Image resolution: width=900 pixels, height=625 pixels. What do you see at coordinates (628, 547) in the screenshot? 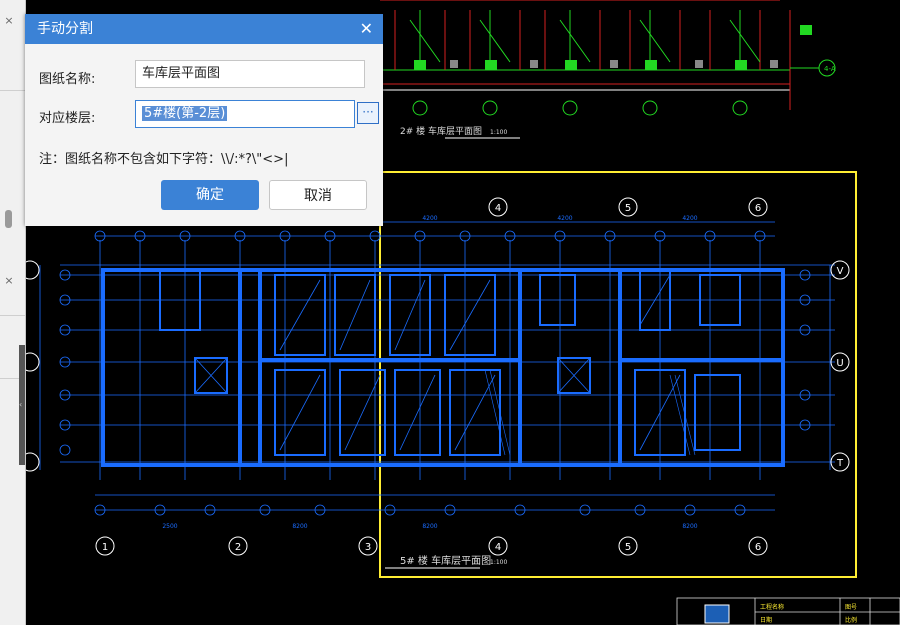
I see `axis-label-5: 5` at bounding box center [628, 547].